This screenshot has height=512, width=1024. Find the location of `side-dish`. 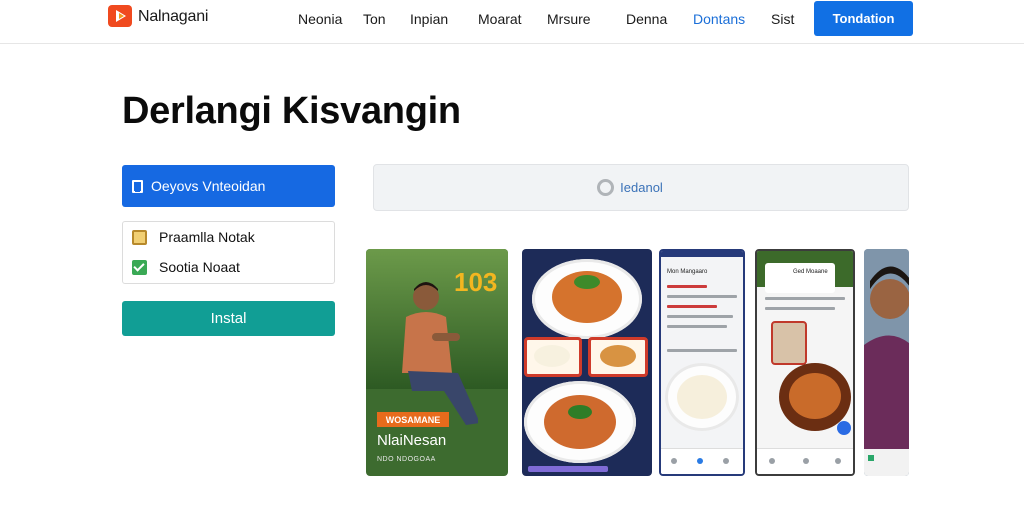

side-dish is located at coordinates (618, 356).